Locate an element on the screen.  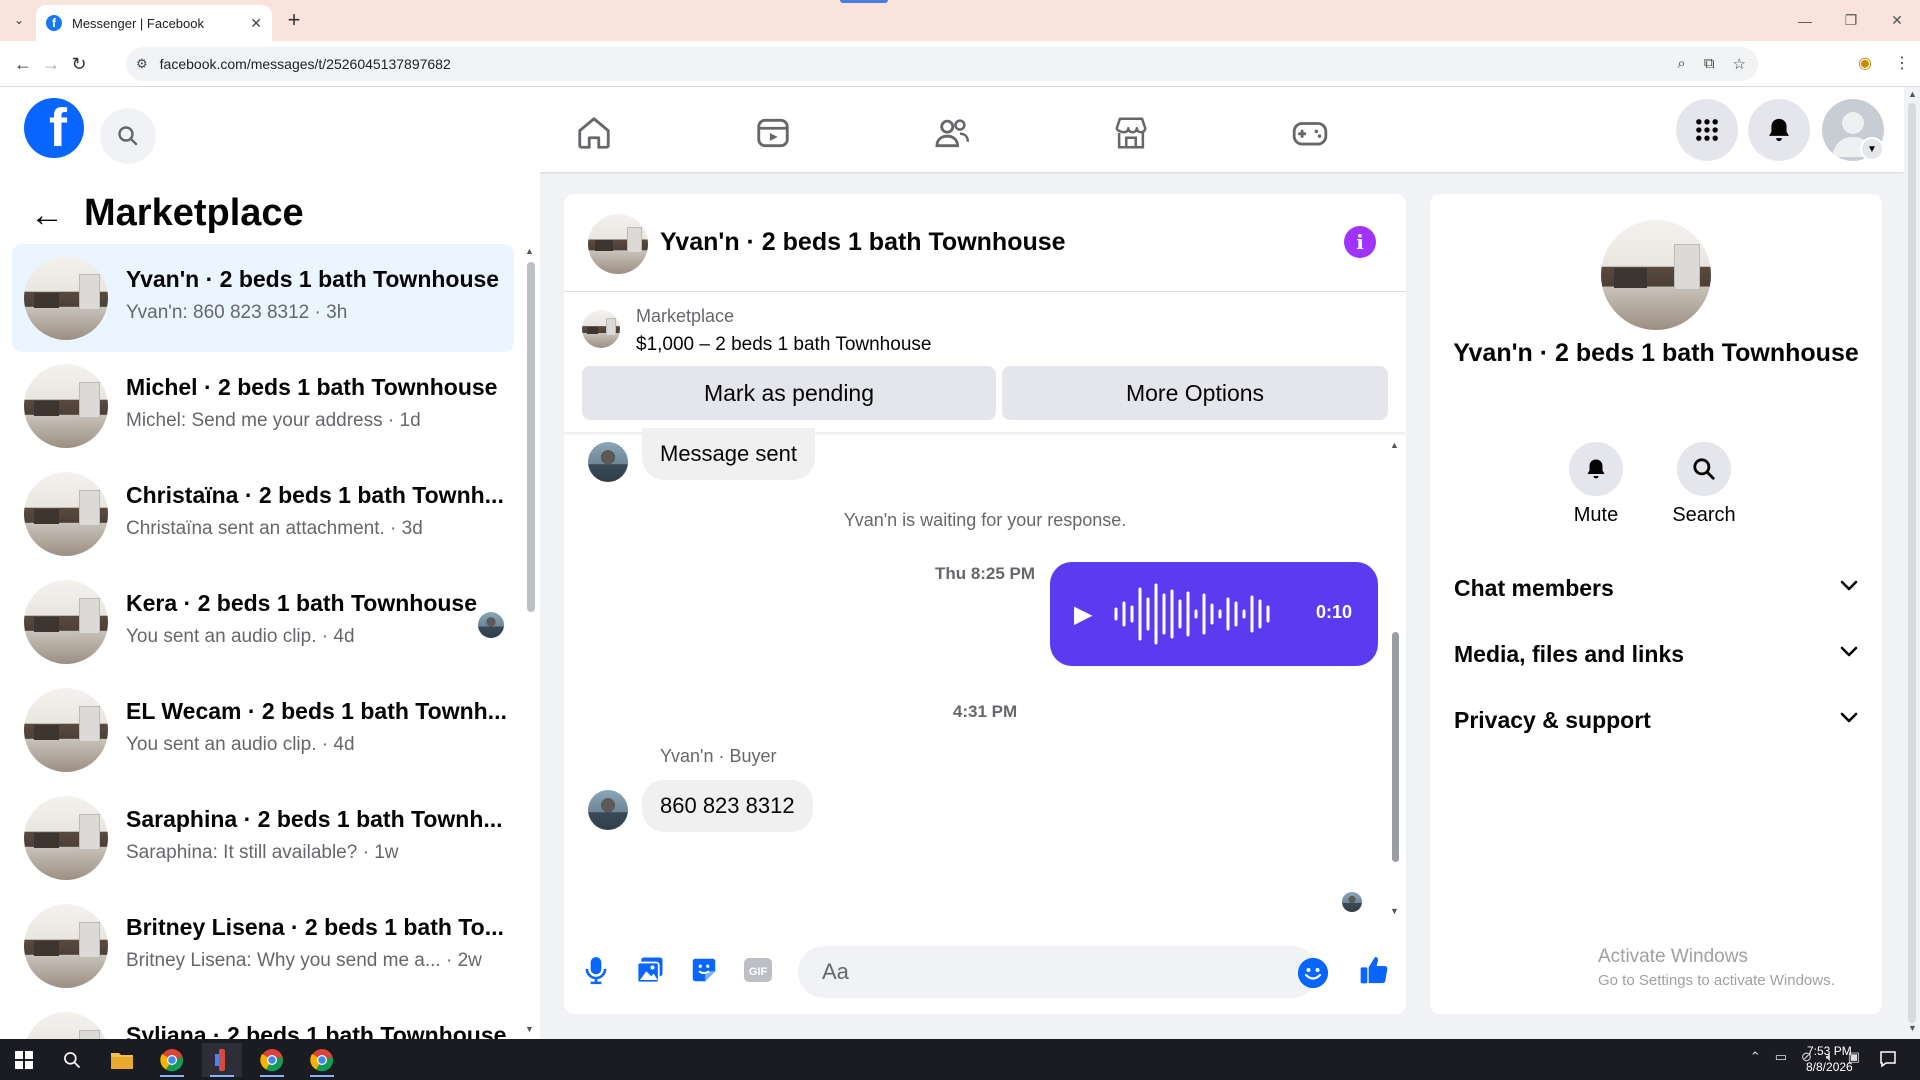
restore-icon: ❐ is located at coordinates (1851, 20).